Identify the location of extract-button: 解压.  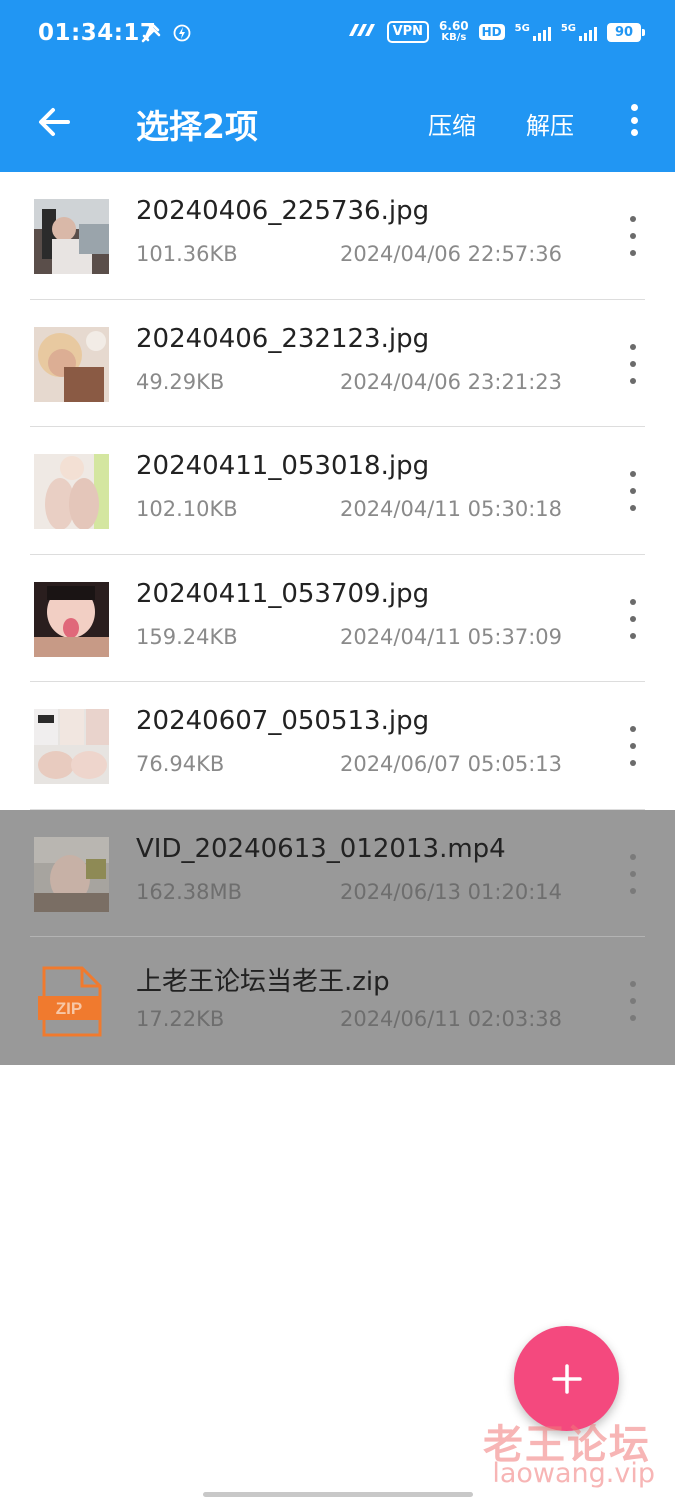
(550, 123).